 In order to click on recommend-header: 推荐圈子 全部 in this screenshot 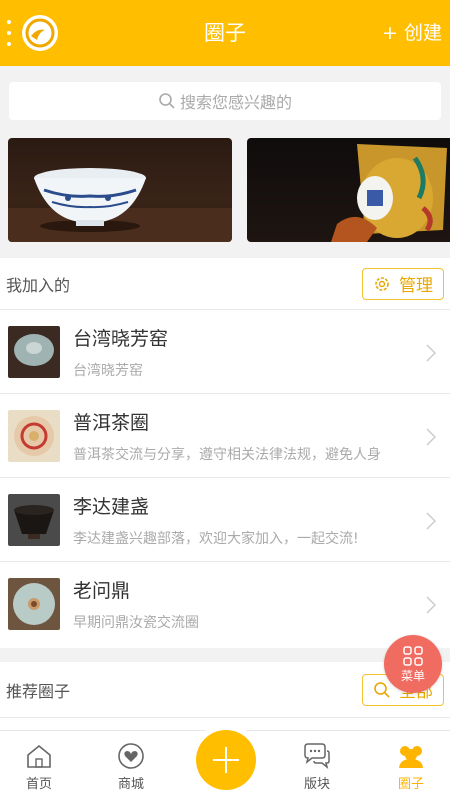, I will do `click(225, 690)`.